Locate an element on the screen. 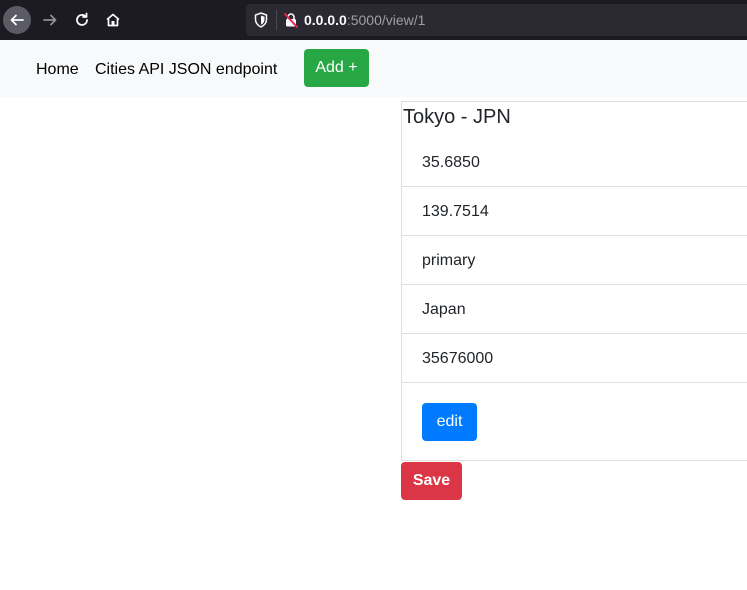 This screenshot has width=747, height=590. url-path: :5000/view/1 is located at coordinates (386, 20).